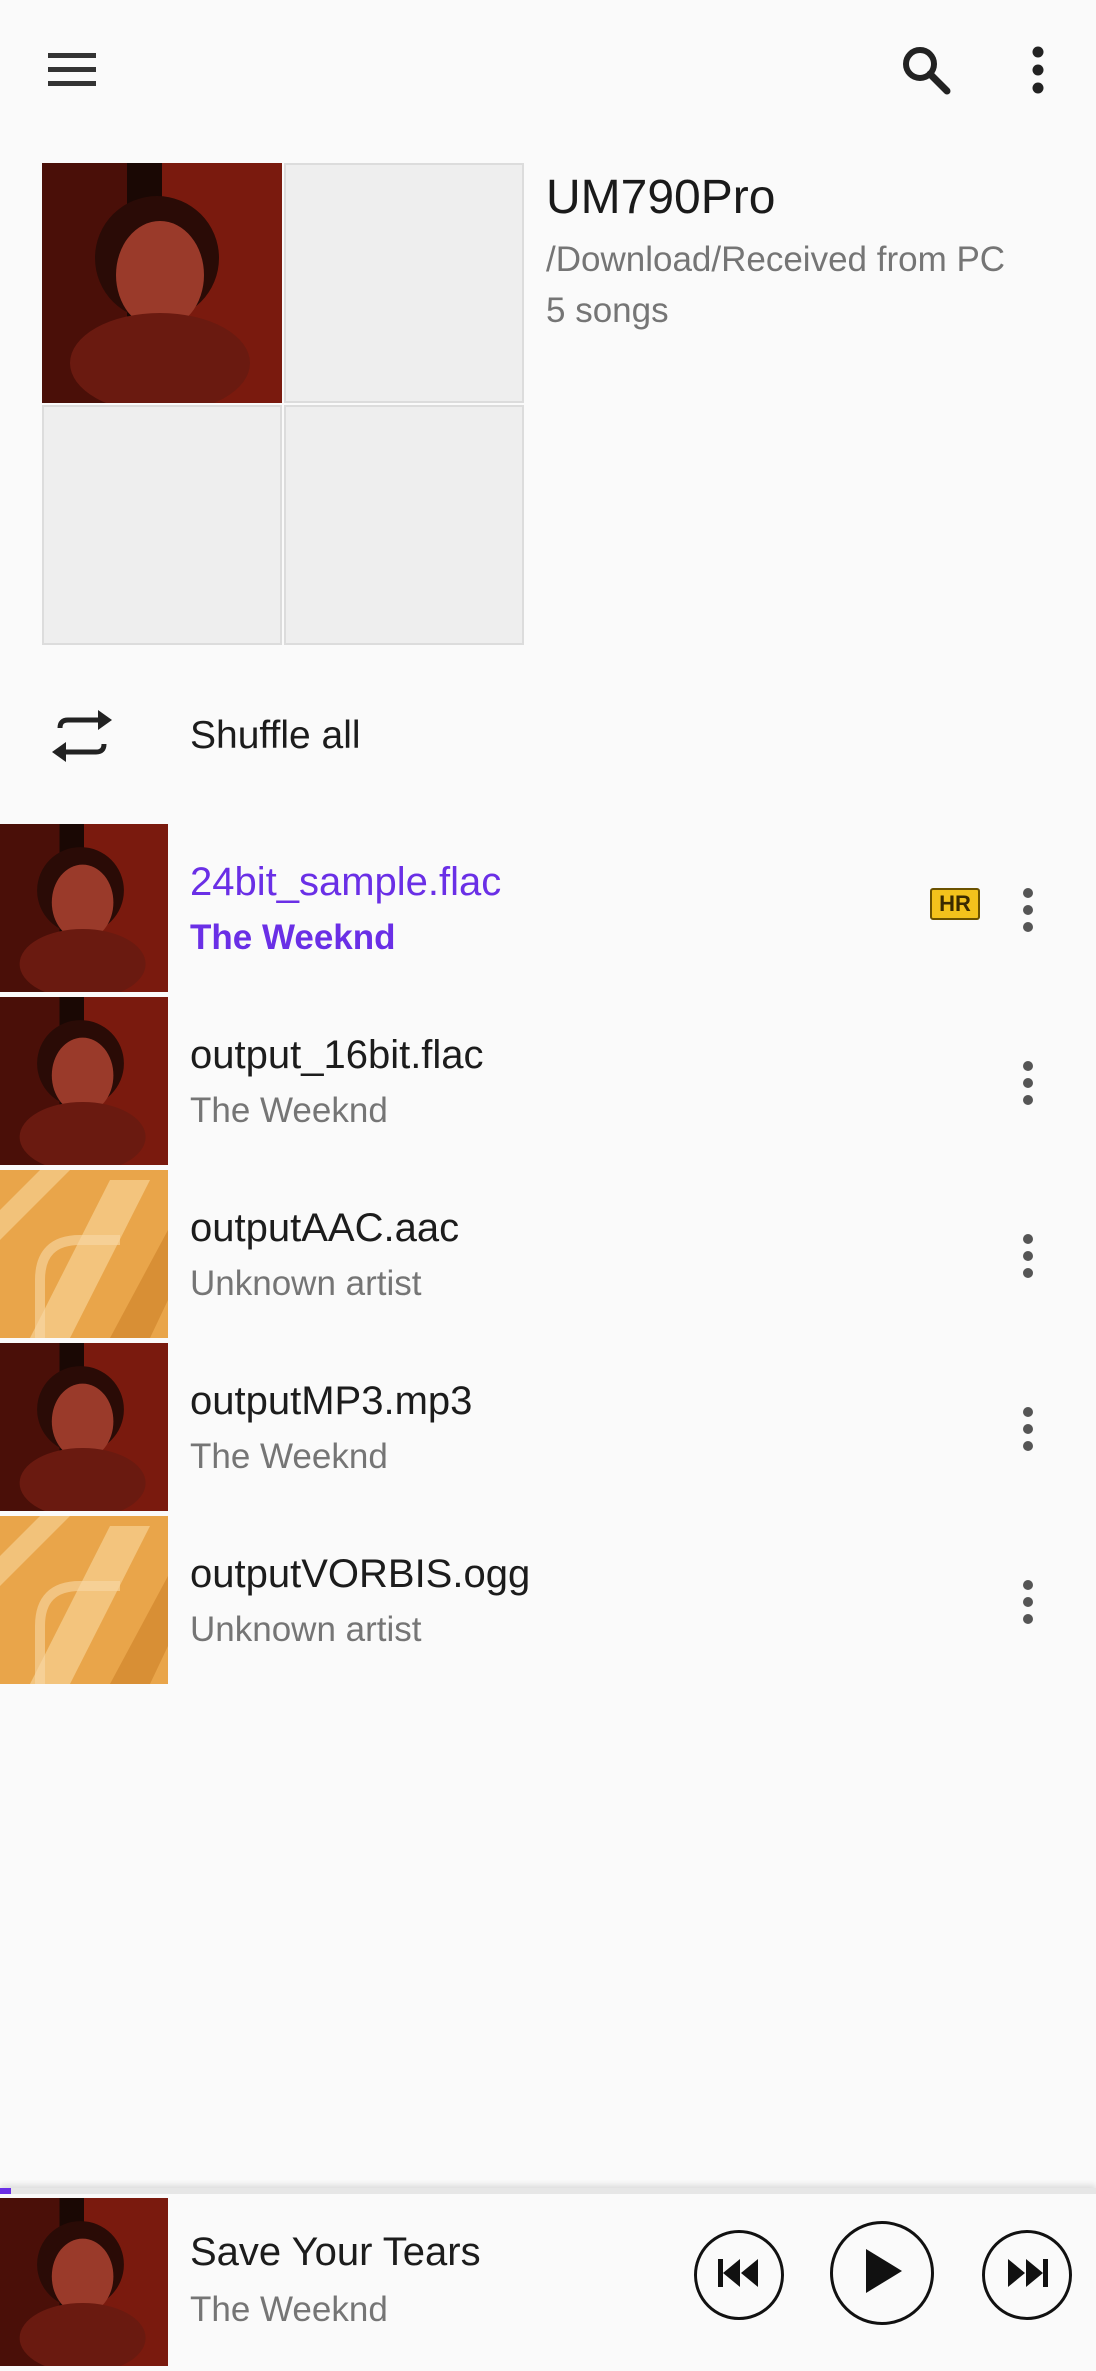 This screenshot has height=2371, width=1096. I want to click on skip-next-button, so click(1027, 2275).